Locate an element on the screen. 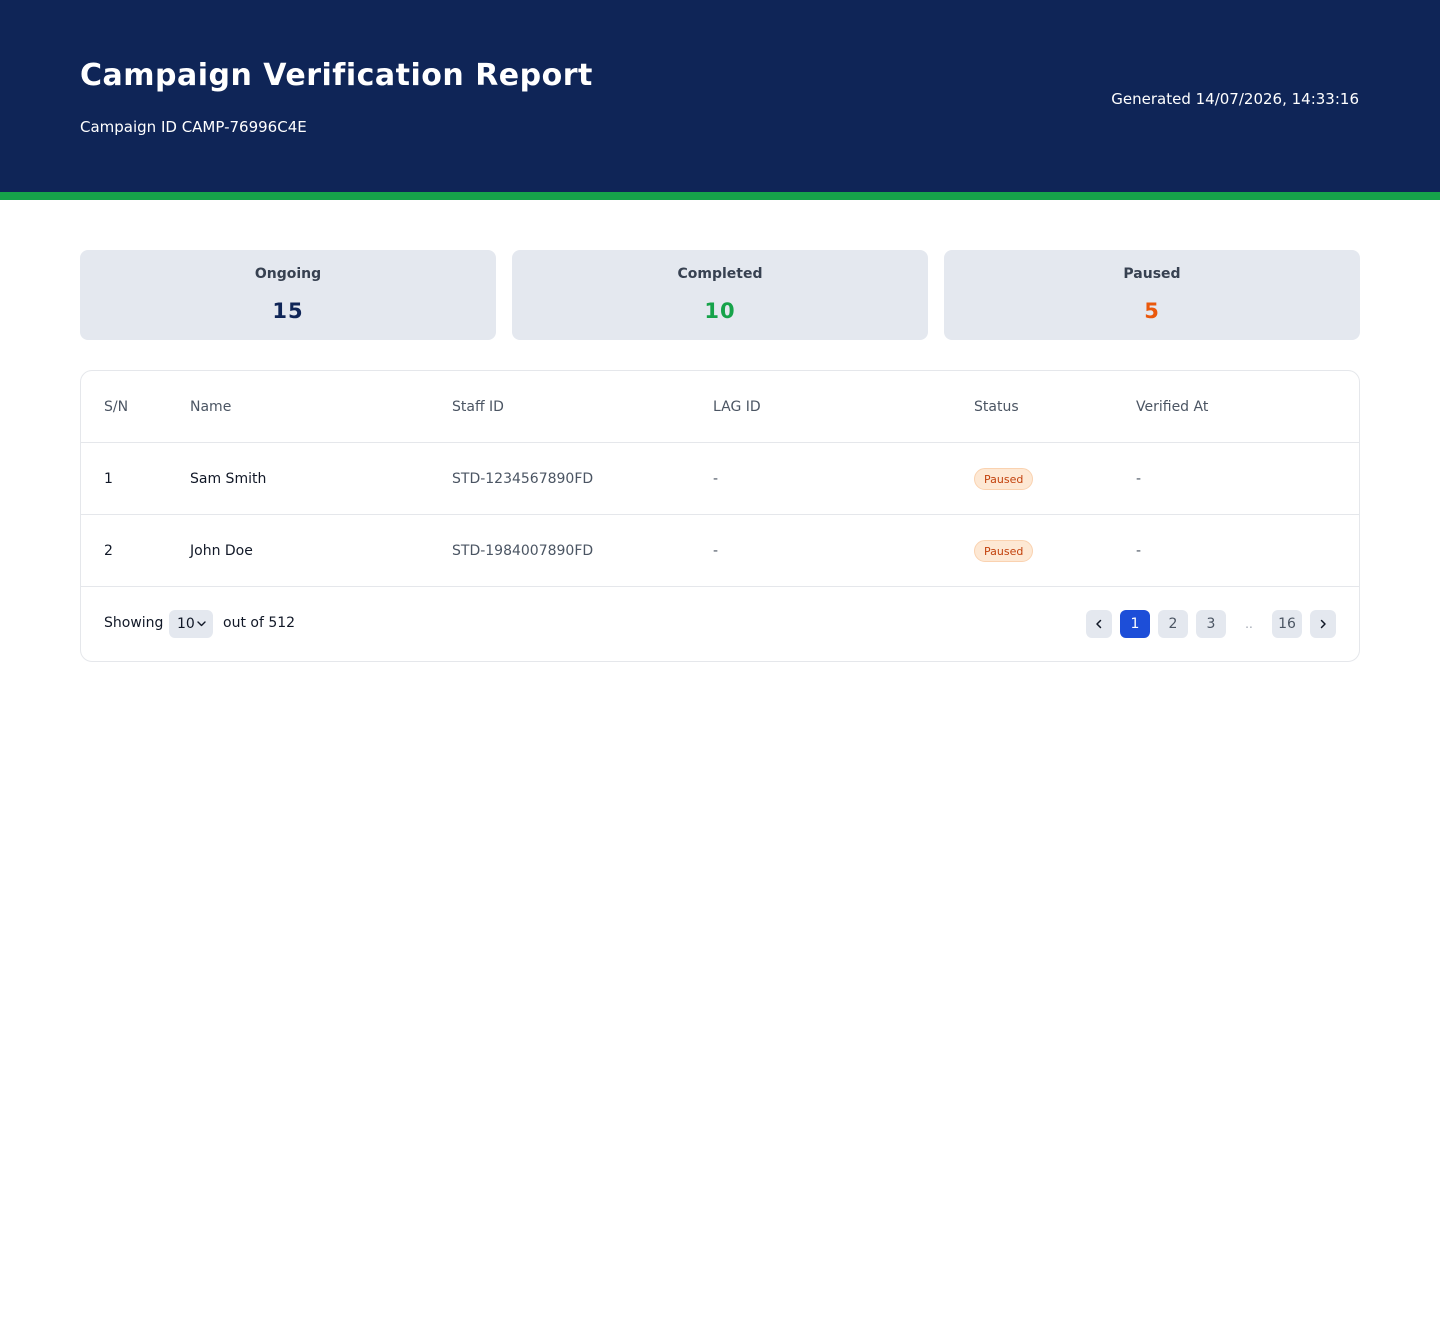 Image resolution: width=1440 pixels, height=1341 pixels. stat-card-paused: Paused 5 is located at coordinates (1152, 295).